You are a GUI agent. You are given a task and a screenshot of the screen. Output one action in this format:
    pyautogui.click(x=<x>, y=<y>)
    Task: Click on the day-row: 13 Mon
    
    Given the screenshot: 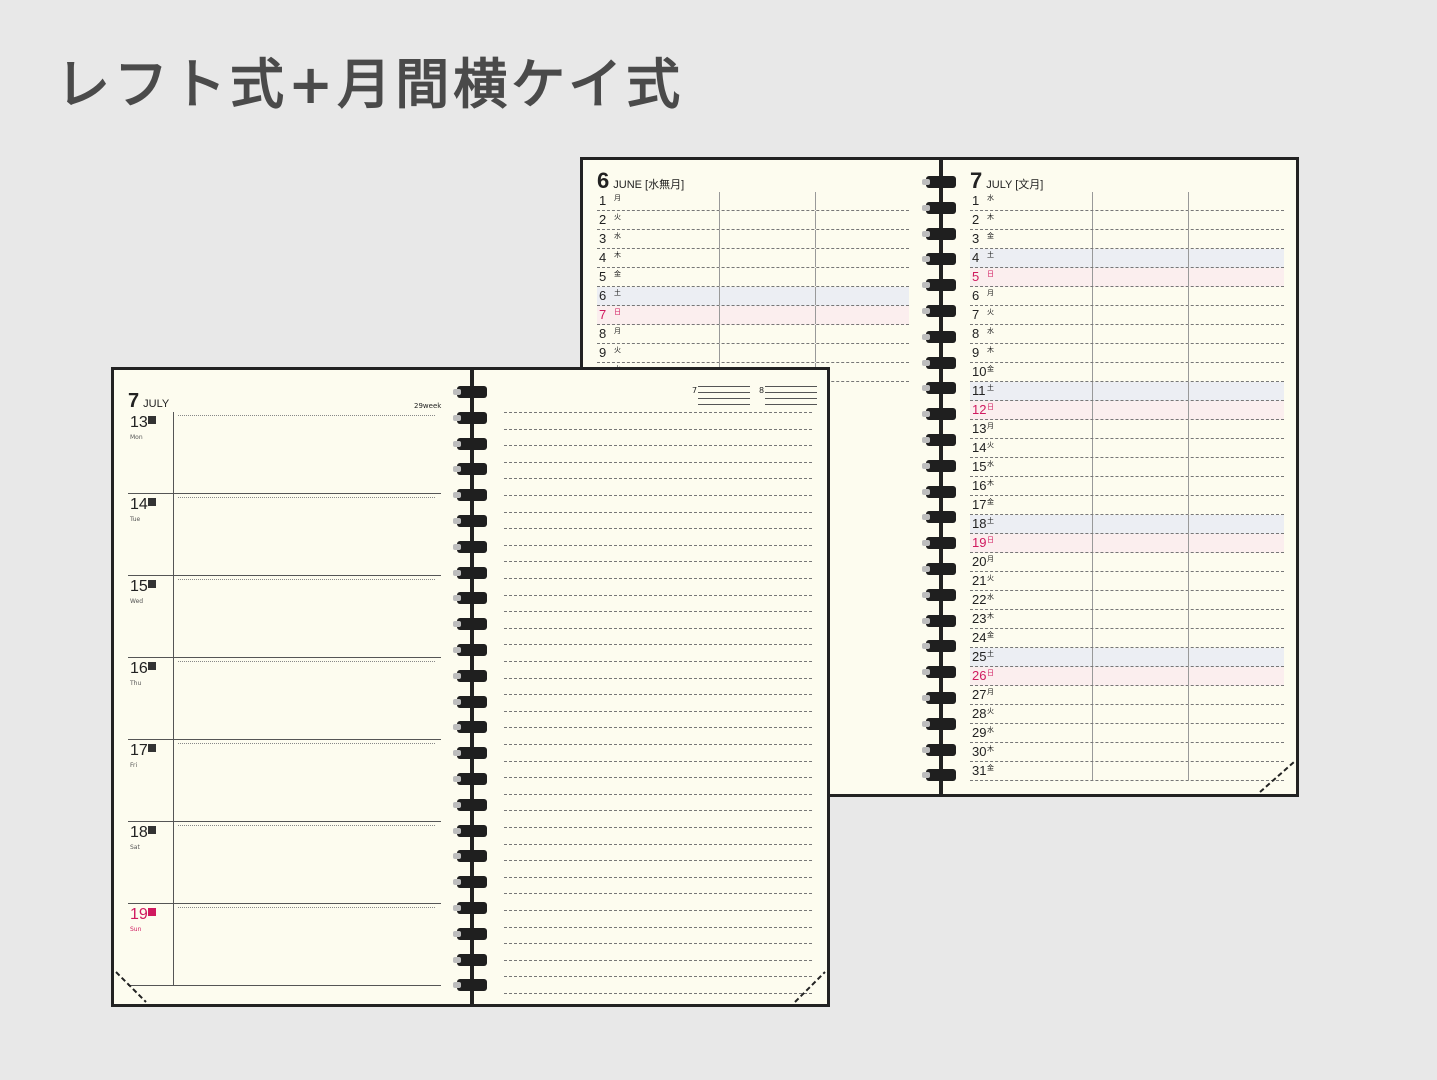 What is the action you would take?
    pyautogui.click(x=284, y=453)
    